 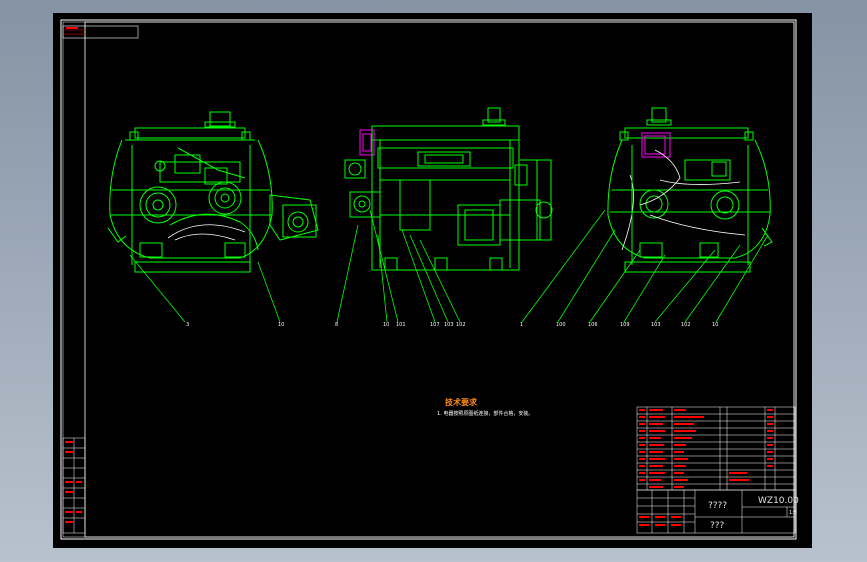 I want to click on balloon: 109, so click(x=625, y=325).